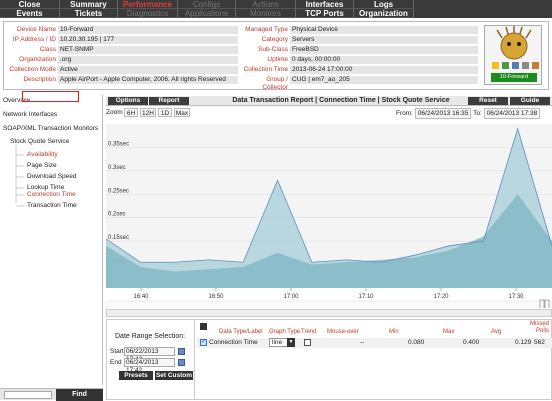 The height and width of the screenshot is (401, 552). Describe the element at coordinates (118, 238) in the screenshot. I see `y-tick-label: 0.15sec` at that location.